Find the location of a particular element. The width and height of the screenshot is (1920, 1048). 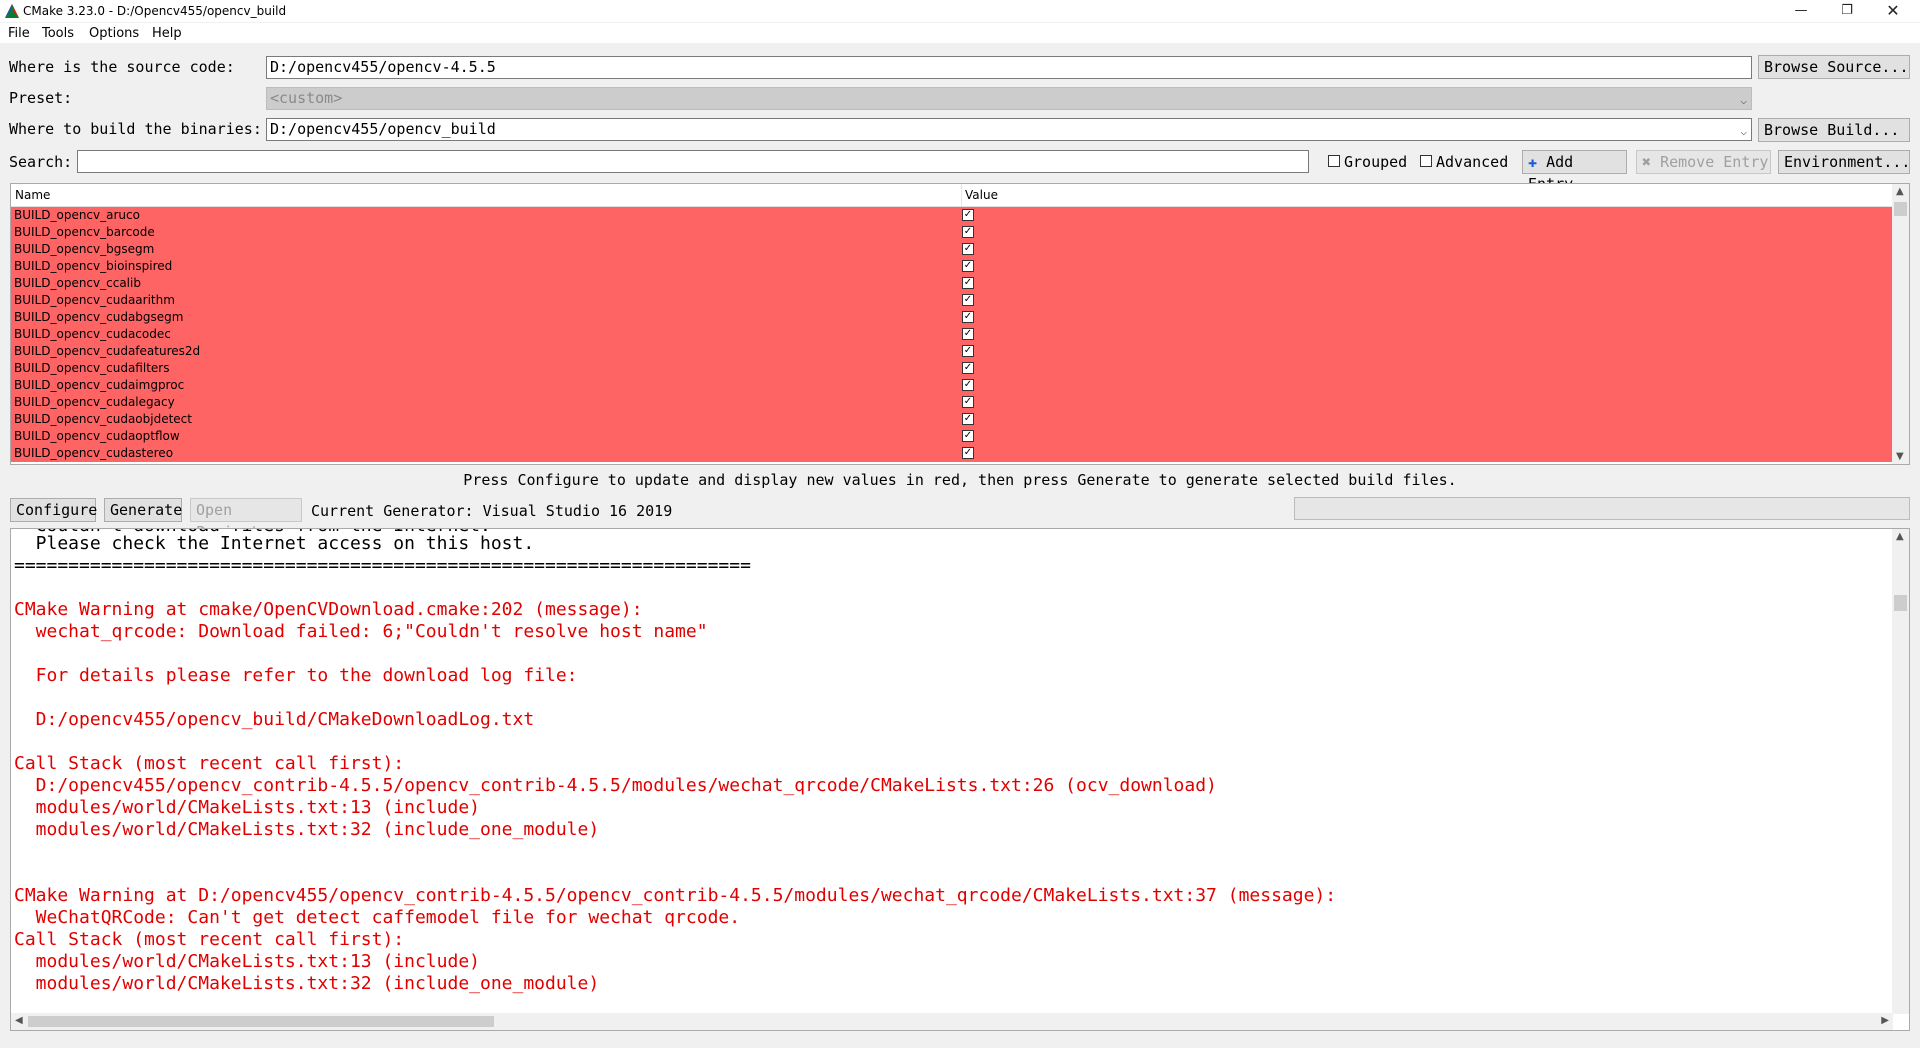

close-button: ✕ is located at coordinates (1893, 11).